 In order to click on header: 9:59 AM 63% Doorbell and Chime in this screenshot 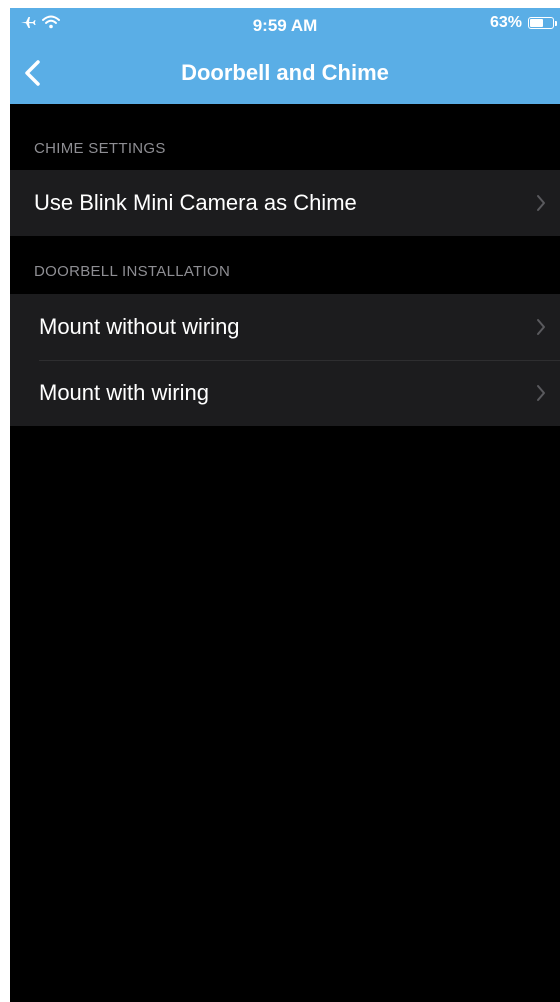, I will do `click(285, 56)`.